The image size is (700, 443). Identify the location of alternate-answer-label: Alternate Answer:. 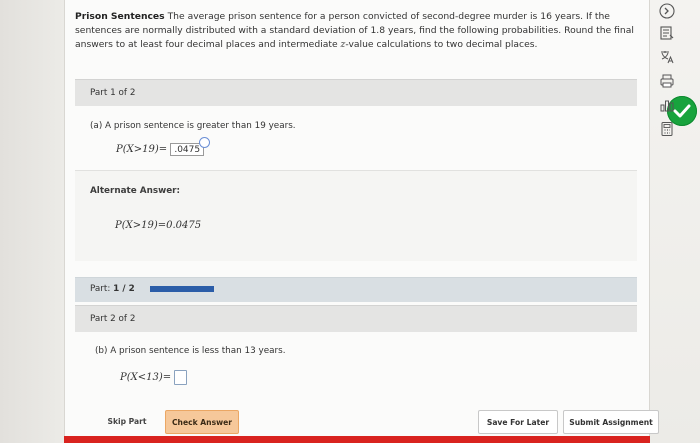
(135, 191).